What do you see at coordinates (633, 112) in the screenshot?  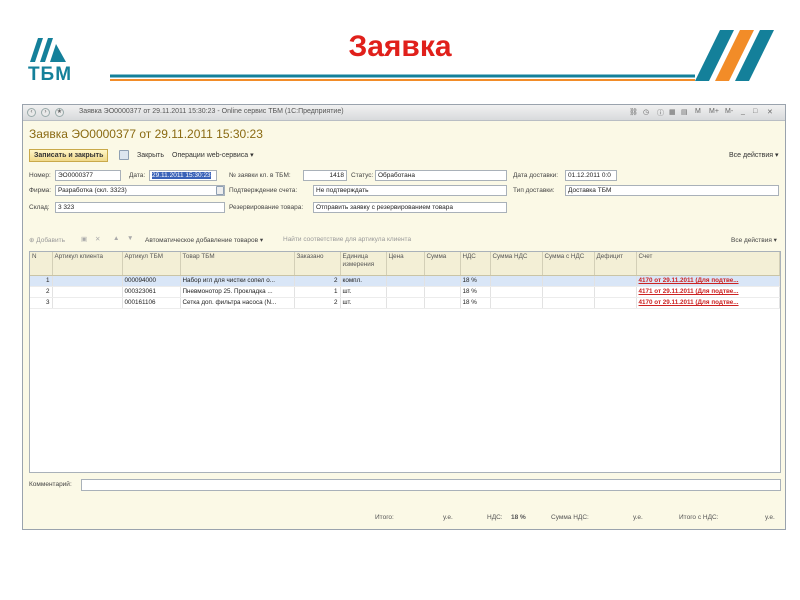 I see `link-icon: ⛓` at bounding box center [633, 112].